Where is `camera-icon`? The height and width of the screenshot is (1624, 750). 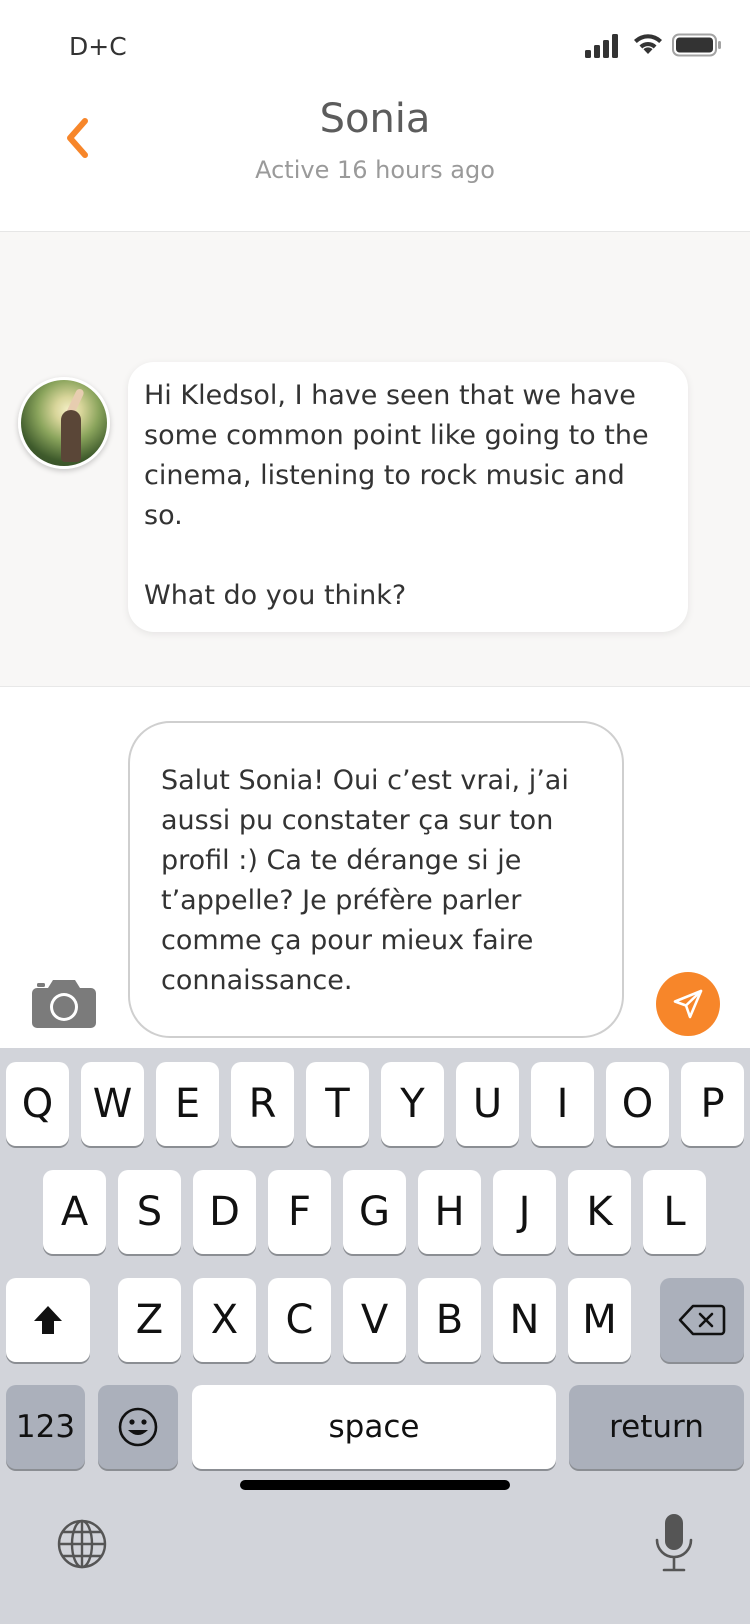 camera-icon is located at coordinates (64, 1002).